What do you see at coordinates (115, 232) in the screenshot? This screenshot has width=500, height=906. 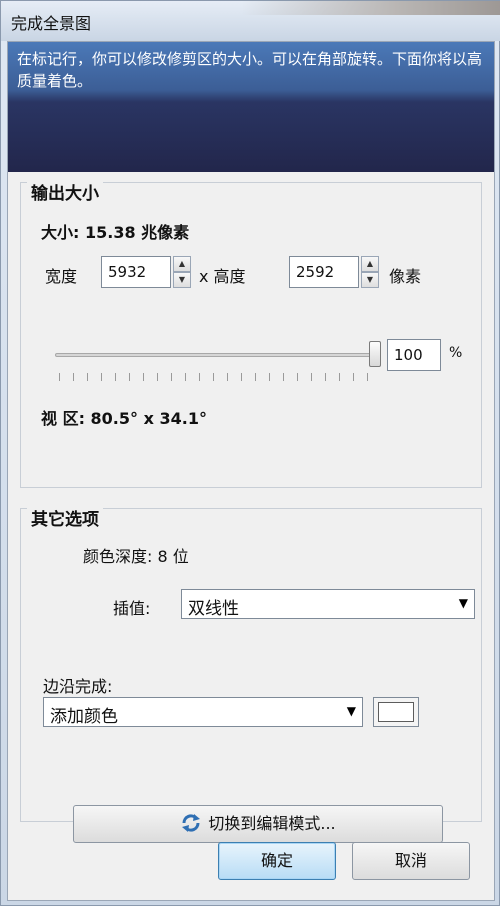 I see `size-readout: 大小: 15.38 兆像素` at bounding box center [115, 232].